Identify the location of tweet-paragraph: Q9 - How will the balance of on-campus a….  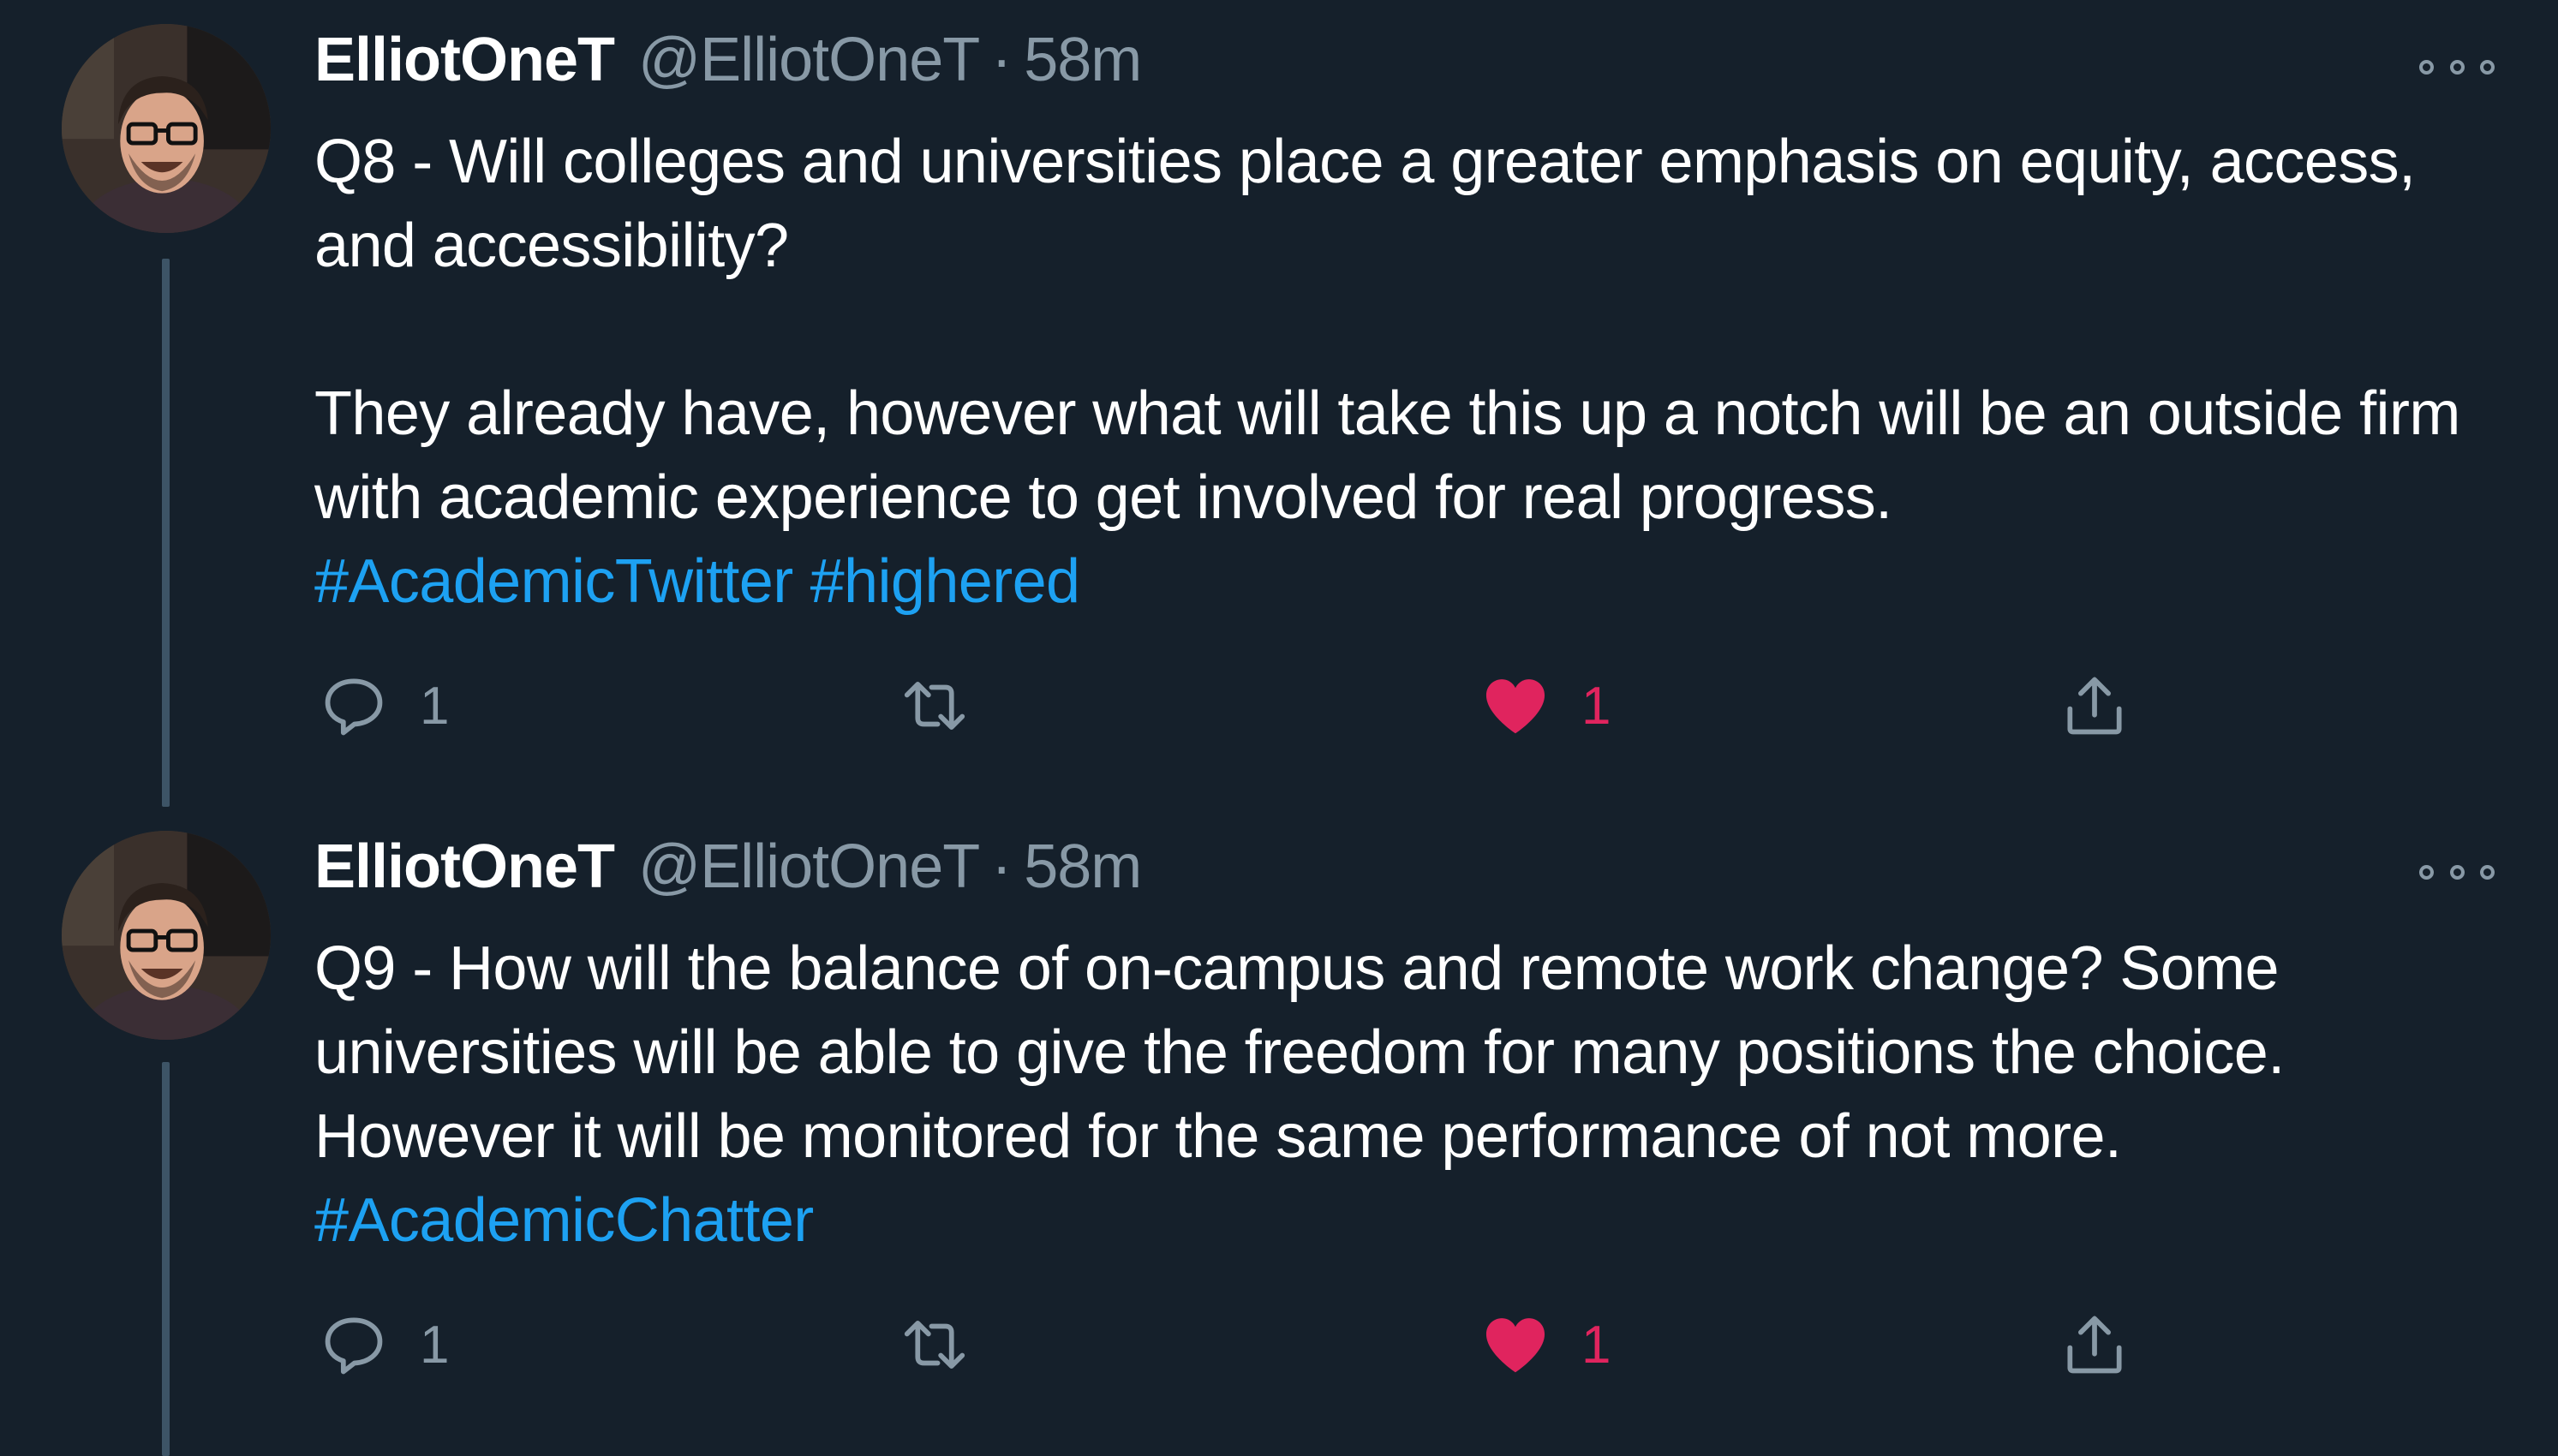
(1300, 1052).